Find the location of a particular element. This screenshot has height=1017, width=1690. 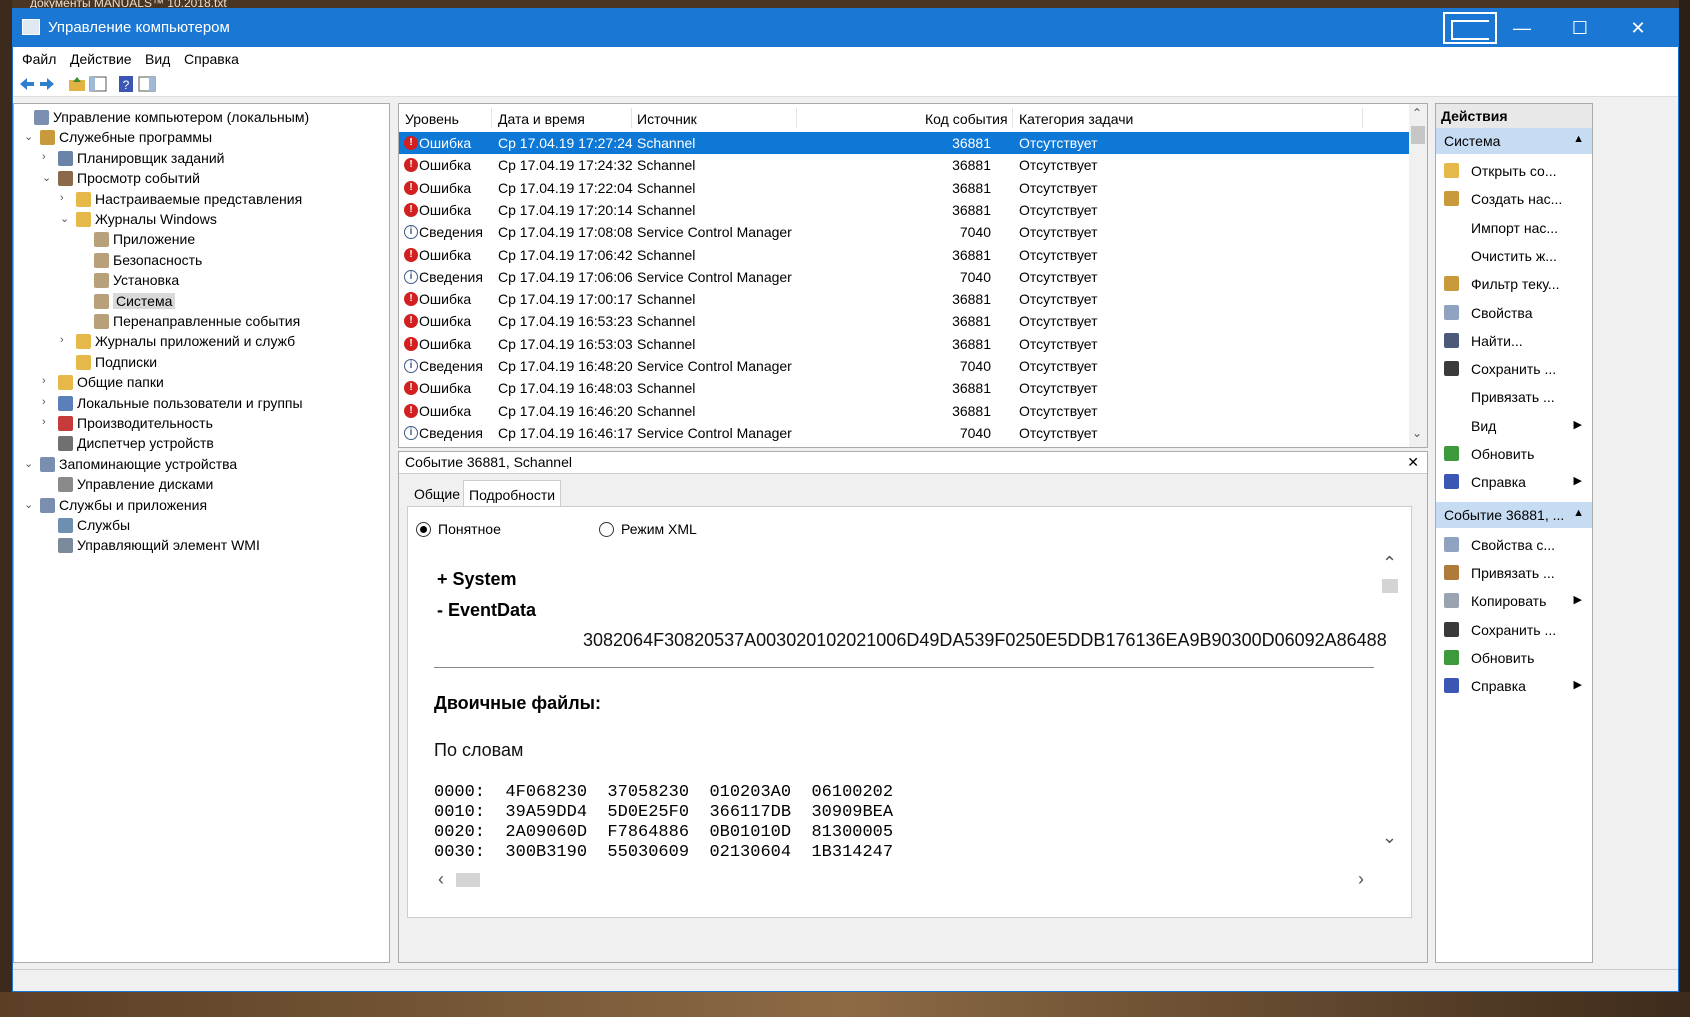

tab-details: Подробности is located at coordinates (512, 493).